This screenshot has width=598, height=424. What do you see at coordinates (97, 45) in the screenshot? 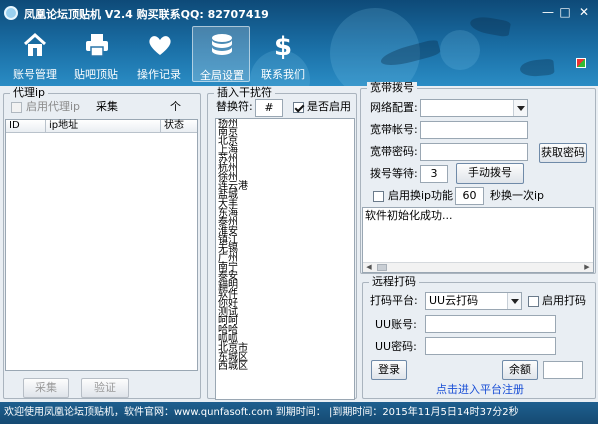
I see `printer-icon` at bounding box center [97, 45].